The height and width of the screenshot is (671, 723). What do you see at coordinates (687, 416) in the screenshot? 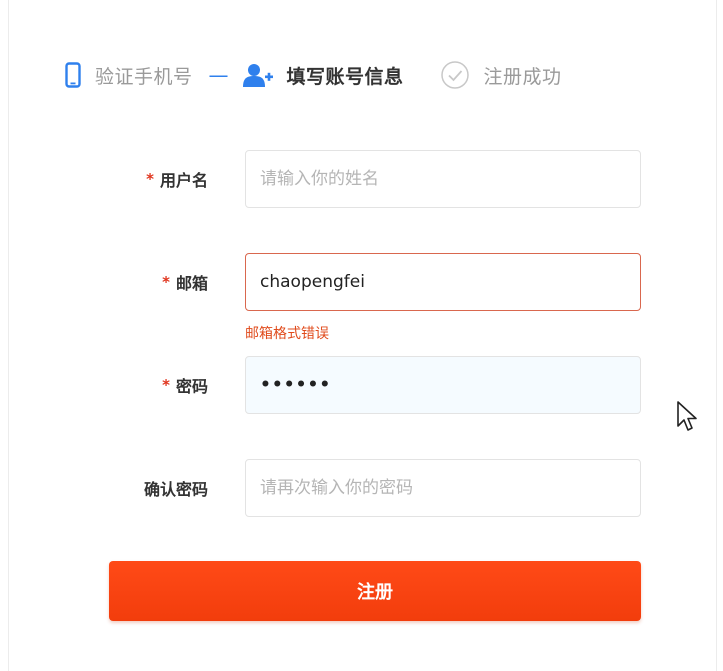
I see `mouse-cursor-icon` at bounding box center [687, 416].